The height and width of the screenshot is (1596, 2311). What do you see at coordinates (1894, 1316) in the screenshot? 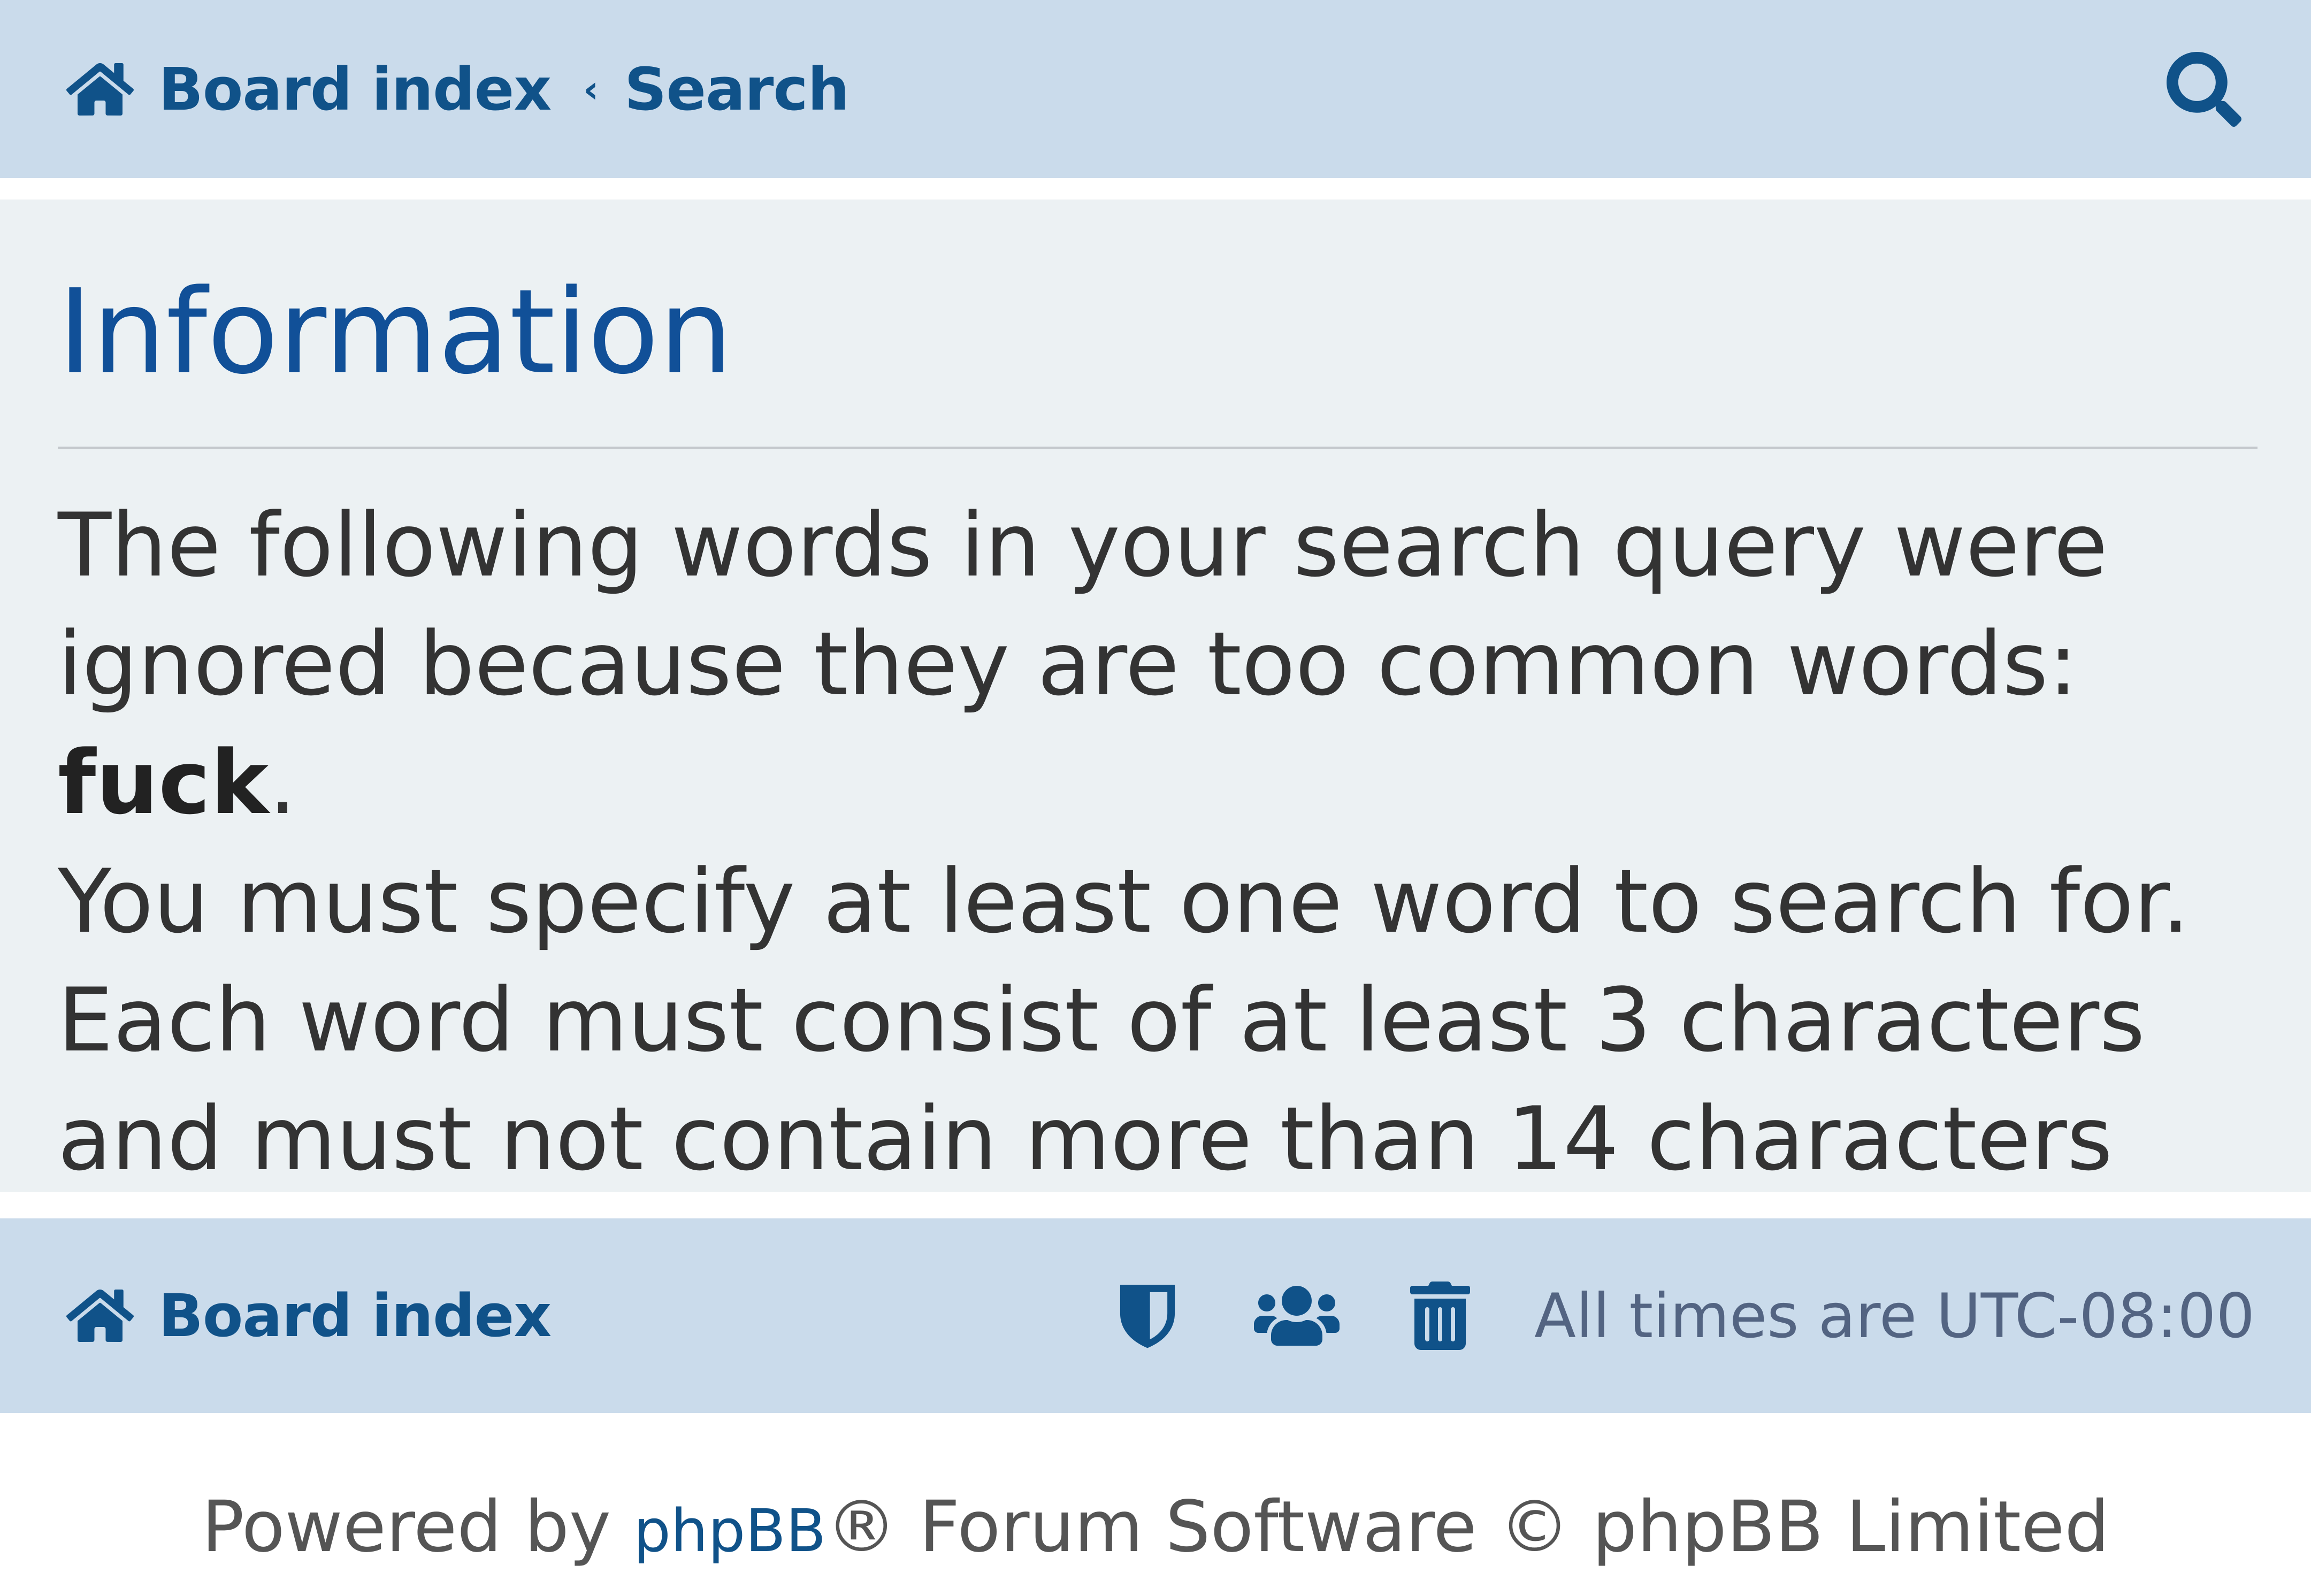
I see `timezone-text: All times are UTC-08:00` at bounding box center [1894, 1316].